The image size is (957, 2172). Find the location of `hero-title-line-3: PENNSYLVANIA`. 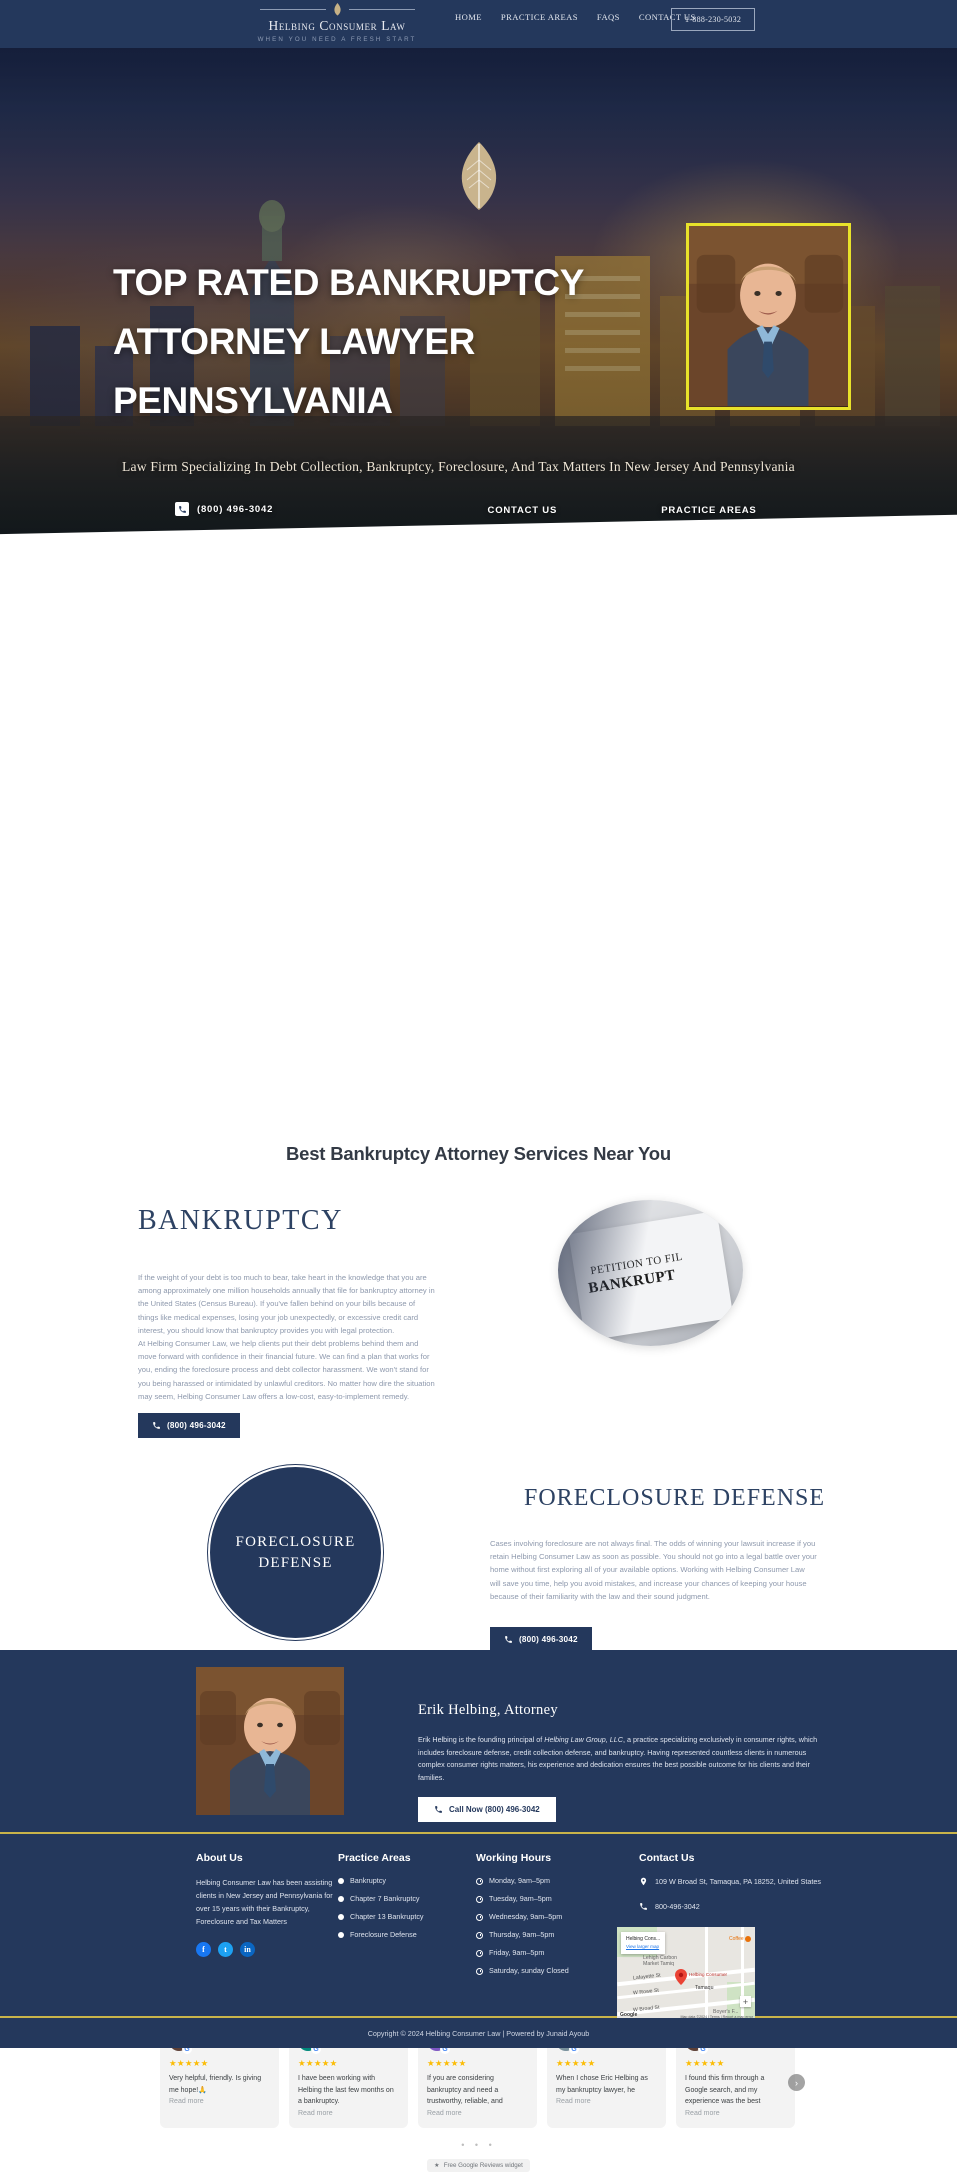

hero-title-line-3: PENNSYLVANIA is located at coordinates (253, 400).